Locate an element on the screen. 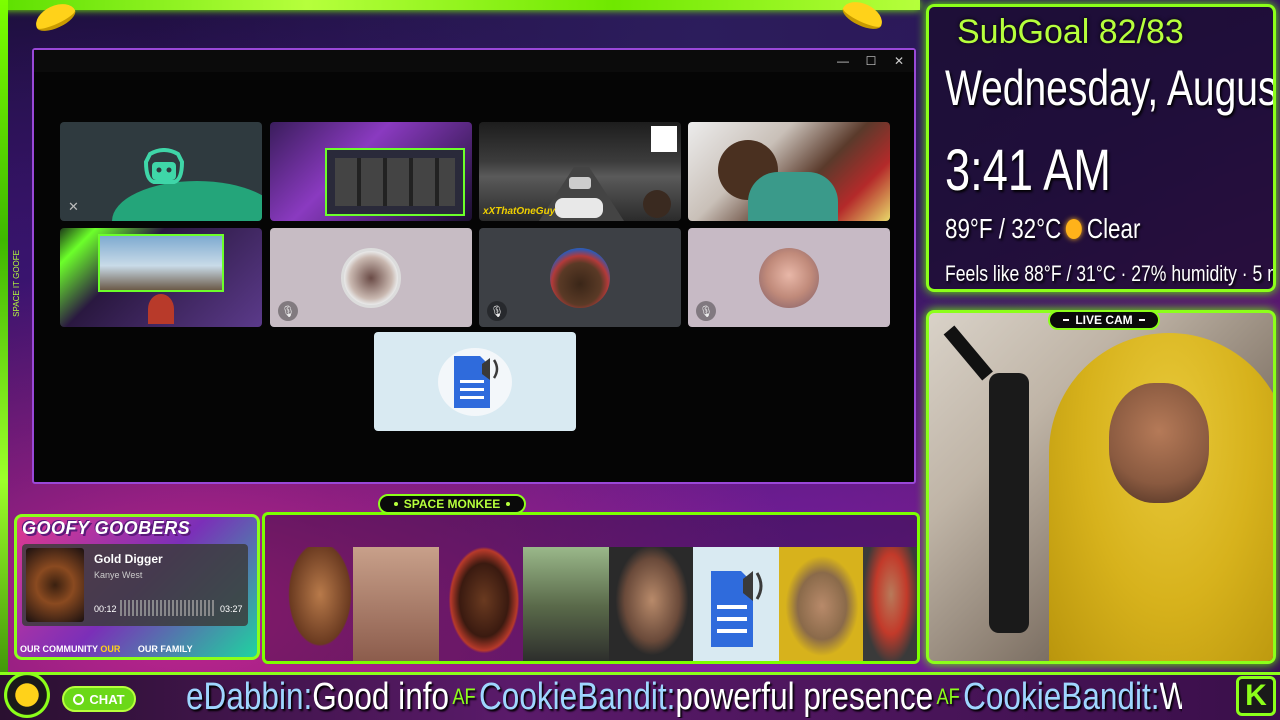  streamer-face is located at coordinates (1159, 443).